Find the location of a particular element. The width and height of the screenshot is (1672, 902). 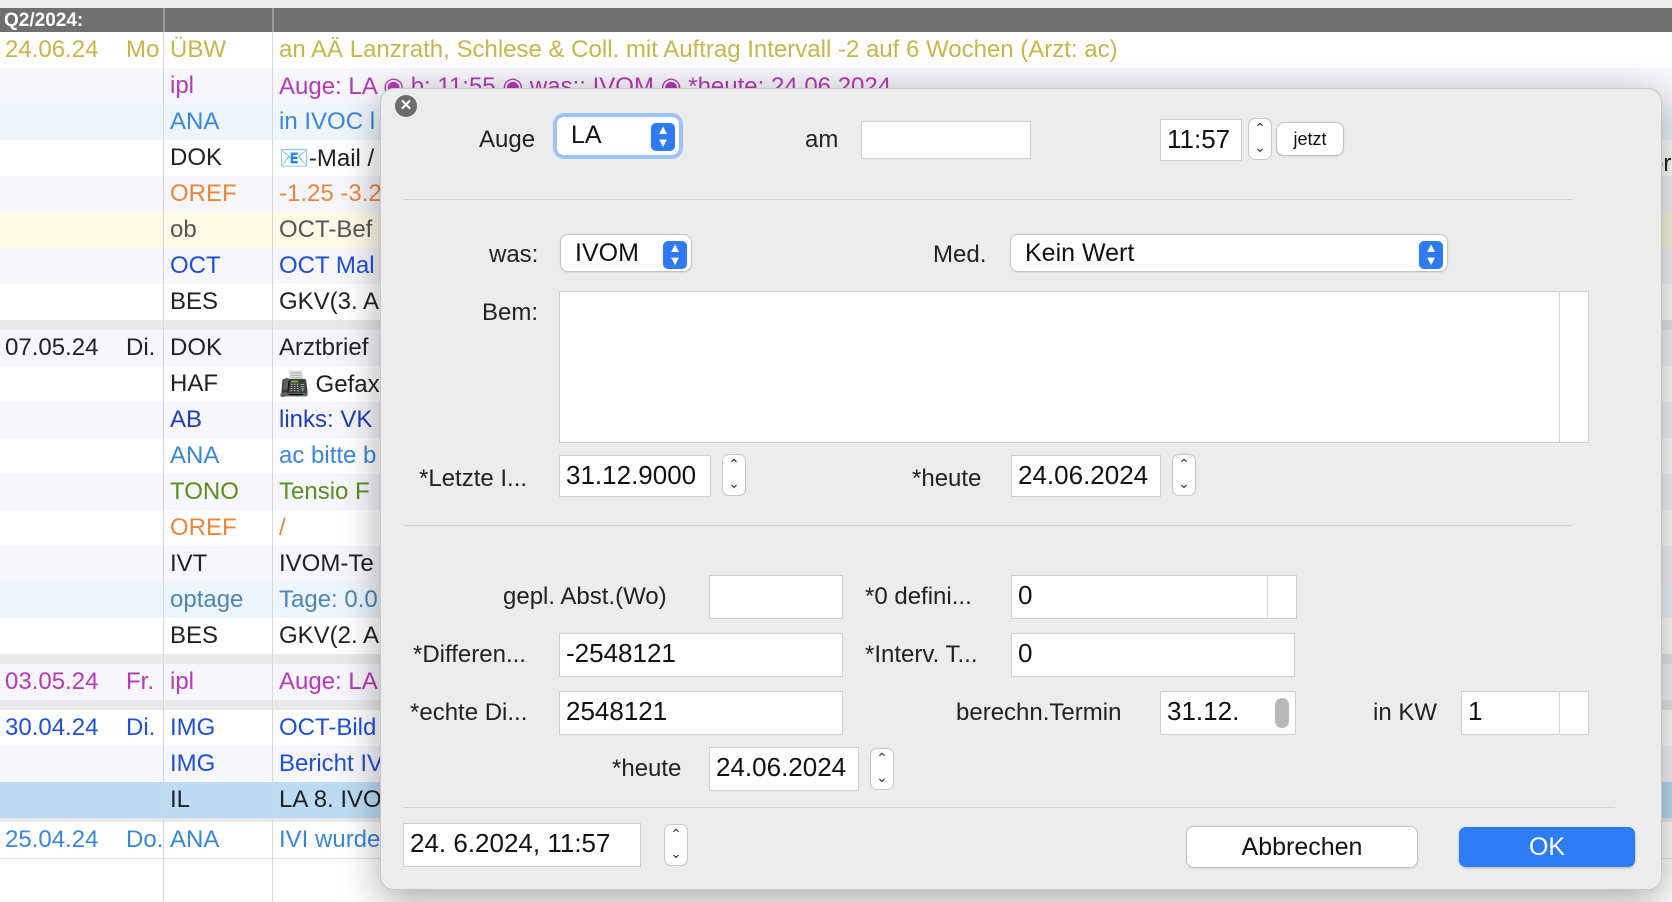

was-select: IVOM ▲ ▼ is located at coordinates (626, 253).